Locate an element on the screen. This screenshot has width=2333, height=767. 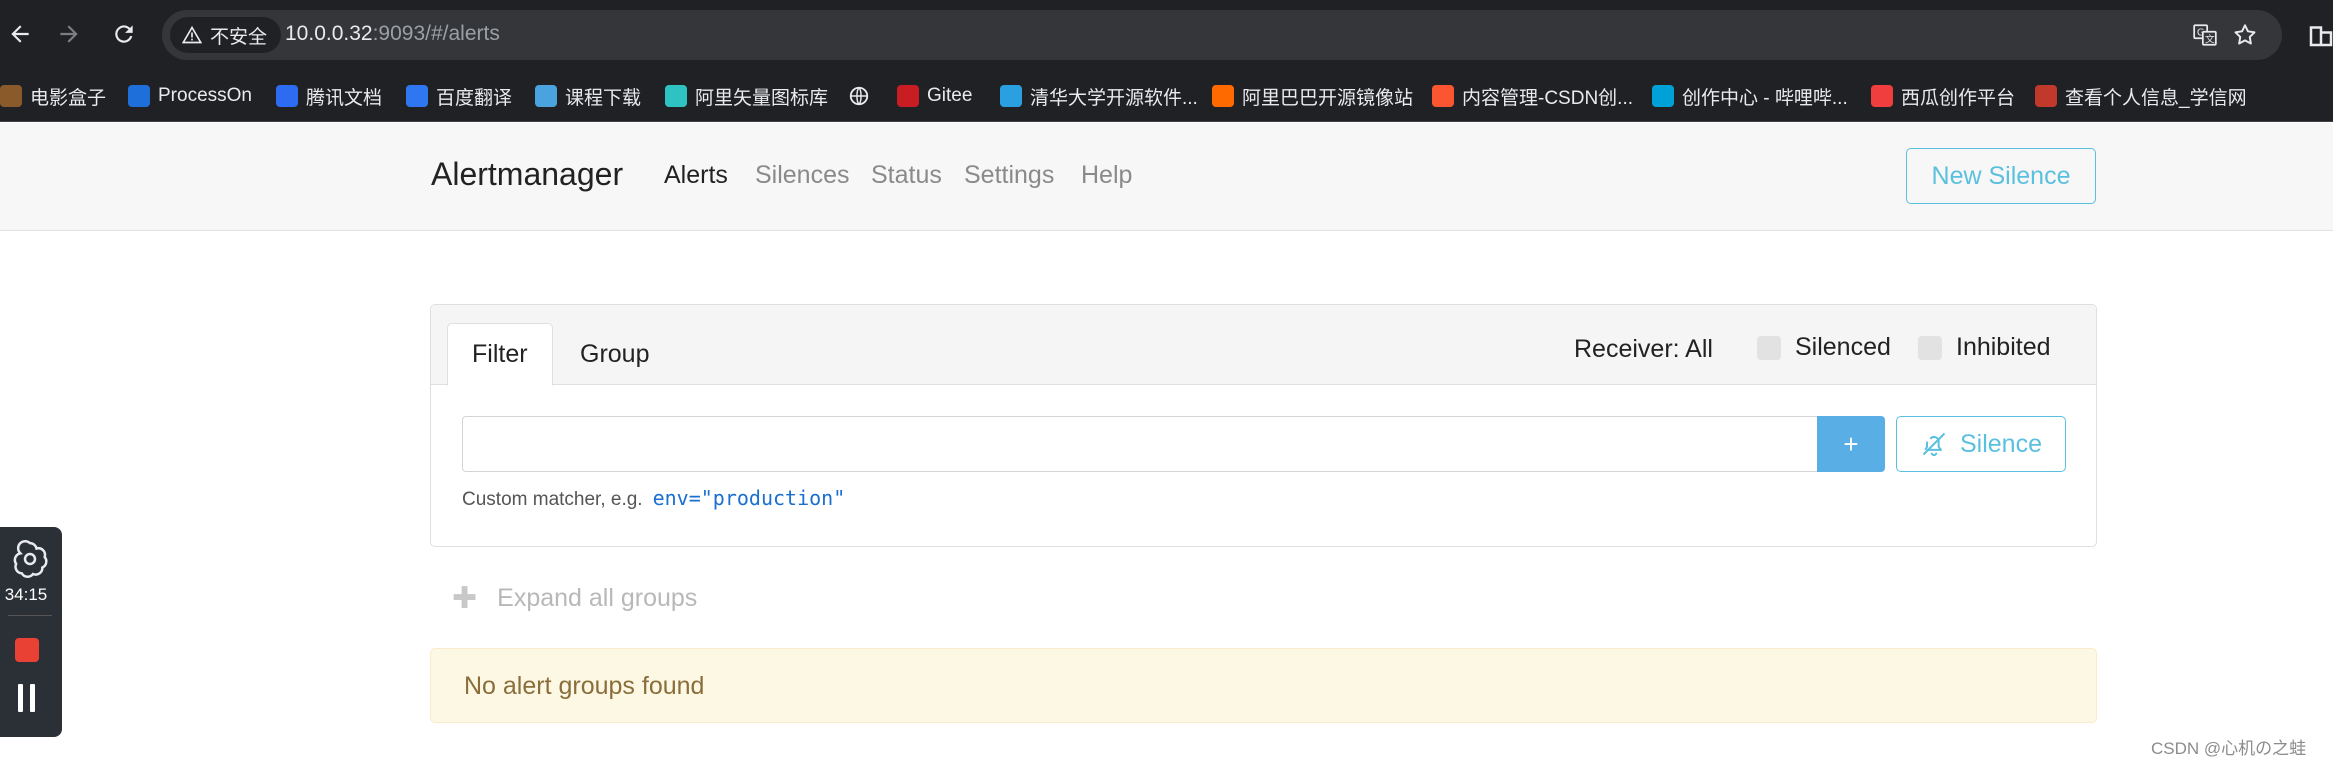
silence-button-label: Silence is located at coordinates (2001, 443).